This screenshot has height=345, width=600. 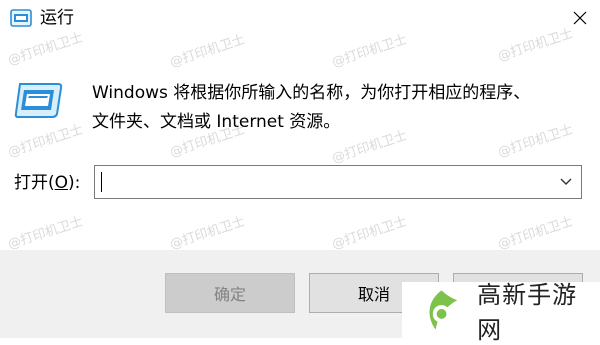 What do you see at coordinates (216, 122) in the screenshot?
I see `description-line-2: 文件夹、文档或 Internet 资源。` at bounding box center [216, 122].